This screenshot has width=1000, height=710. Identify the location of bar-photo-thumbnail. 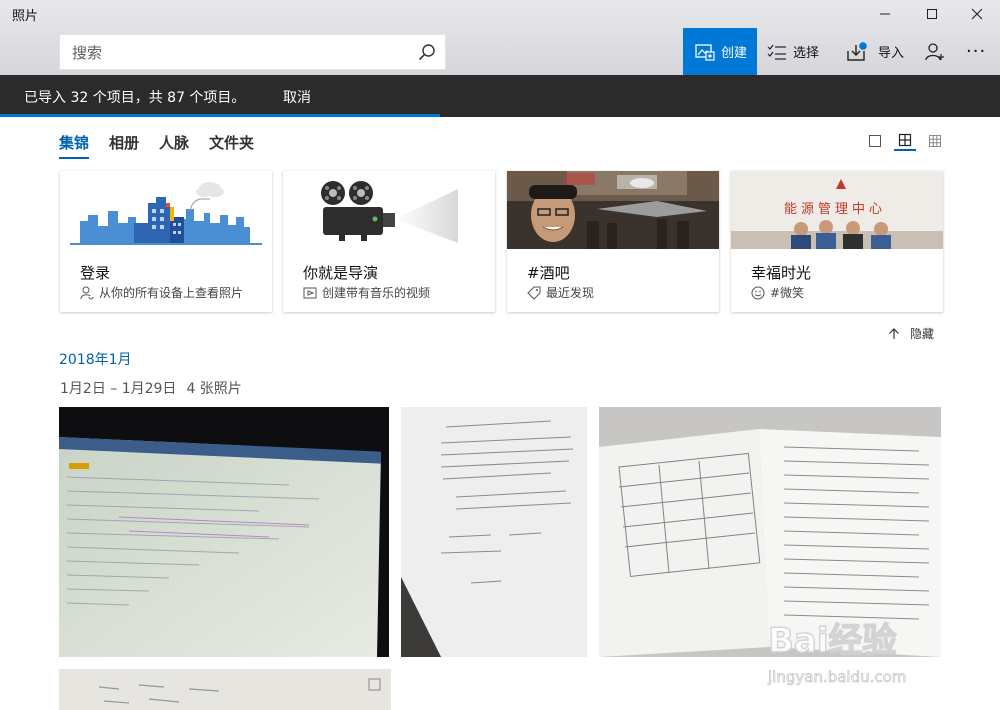
(613, 210).